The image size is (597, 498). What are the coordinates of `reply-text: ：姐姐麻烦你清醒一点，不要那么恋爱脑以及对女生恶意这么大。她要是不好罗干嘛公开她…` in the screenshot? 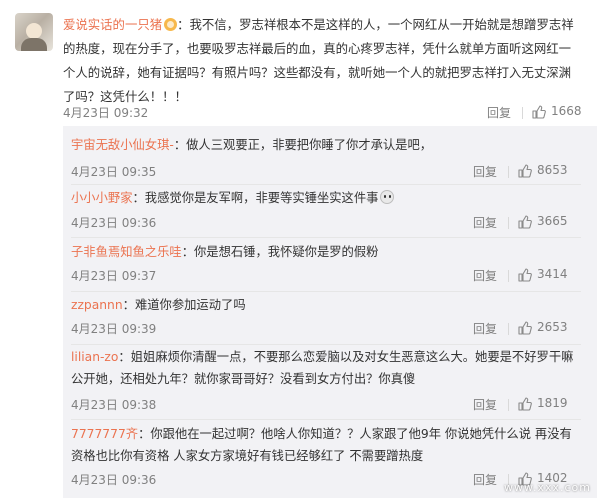 It's located at (322, 368).